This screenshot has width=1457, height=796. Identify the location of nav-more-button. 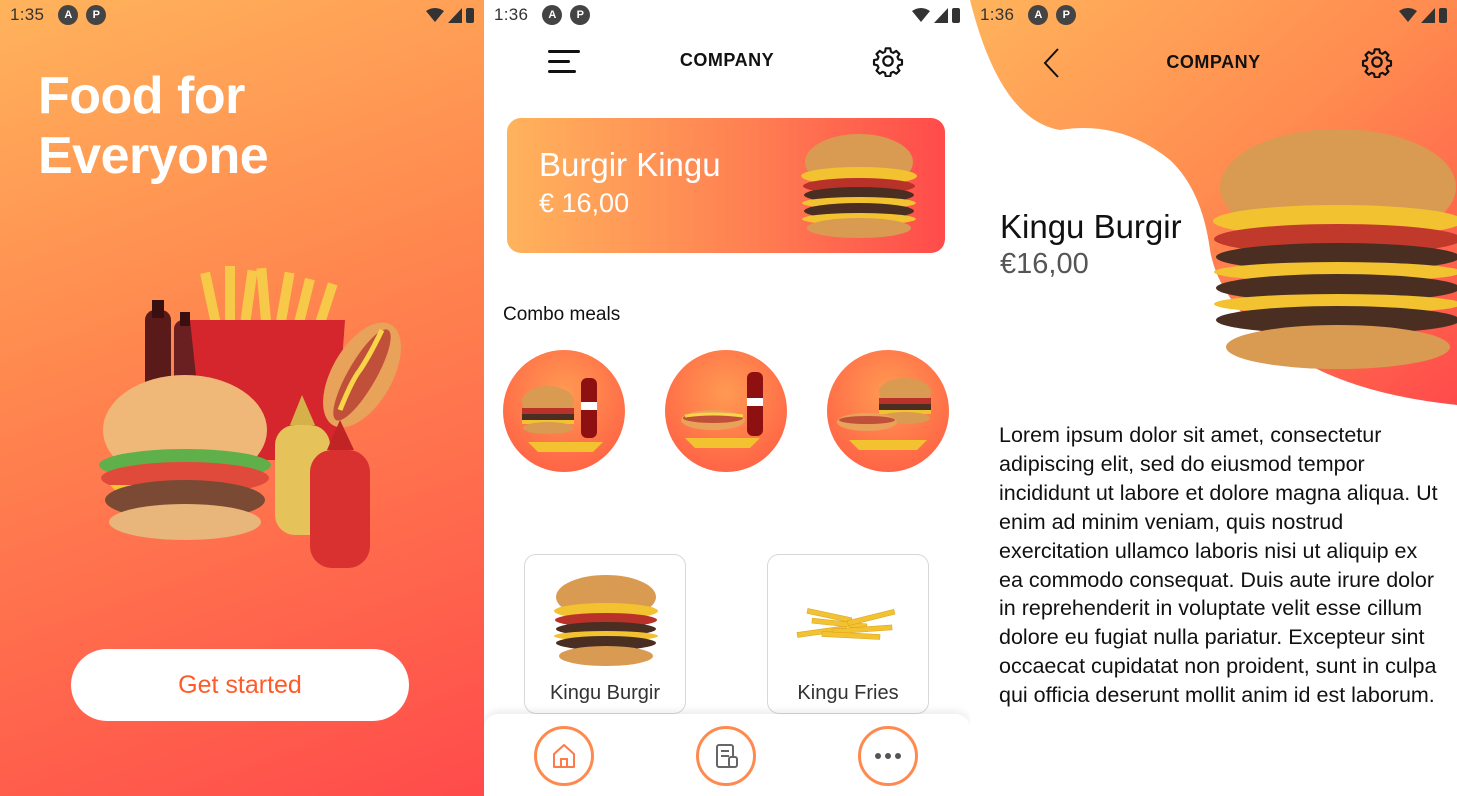
(888, 756).